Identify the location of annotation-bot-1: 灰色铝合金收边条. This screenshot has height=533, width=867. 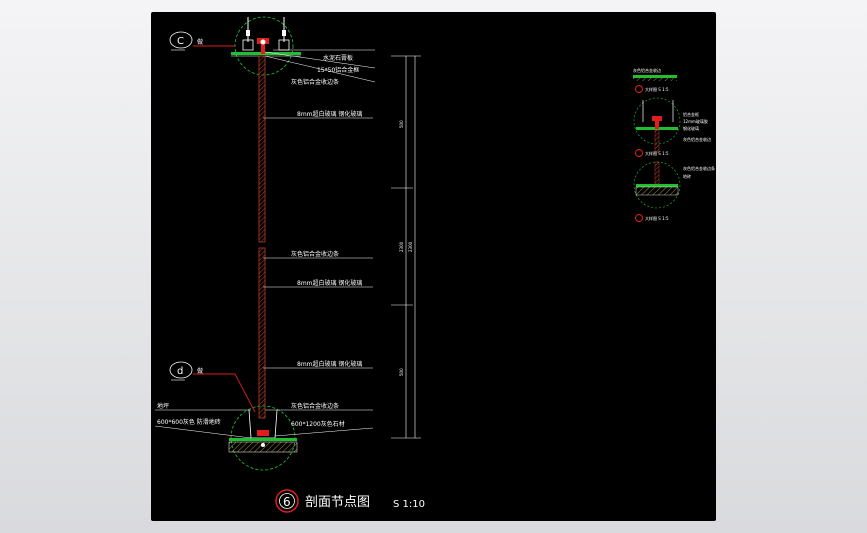
(315, 406).